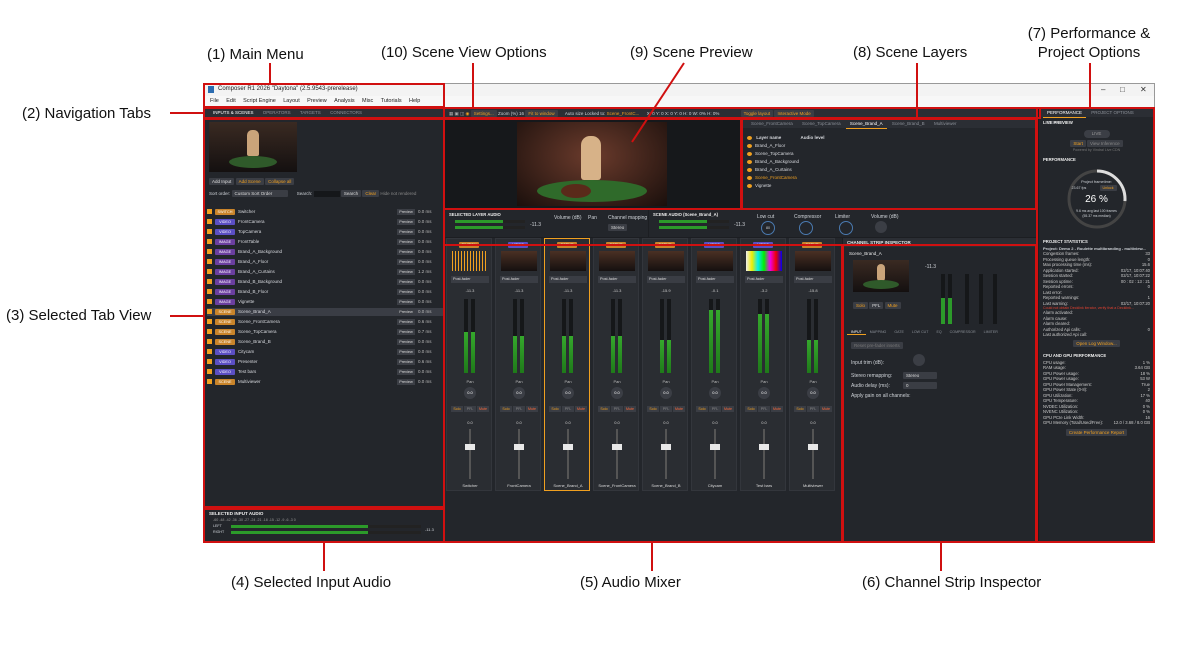  What do you see at coordinates (464, 52) in the screenshot?
I see `callout-scene-view-options: (10) Scene View Options` at bounding box center [464, 52].